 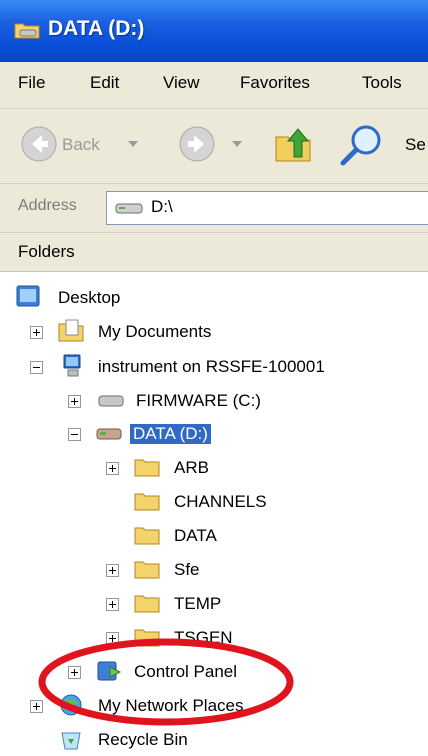 I want to click on tree-item-firmware: FIRMWARE (C:), so click(x=214, y=402).